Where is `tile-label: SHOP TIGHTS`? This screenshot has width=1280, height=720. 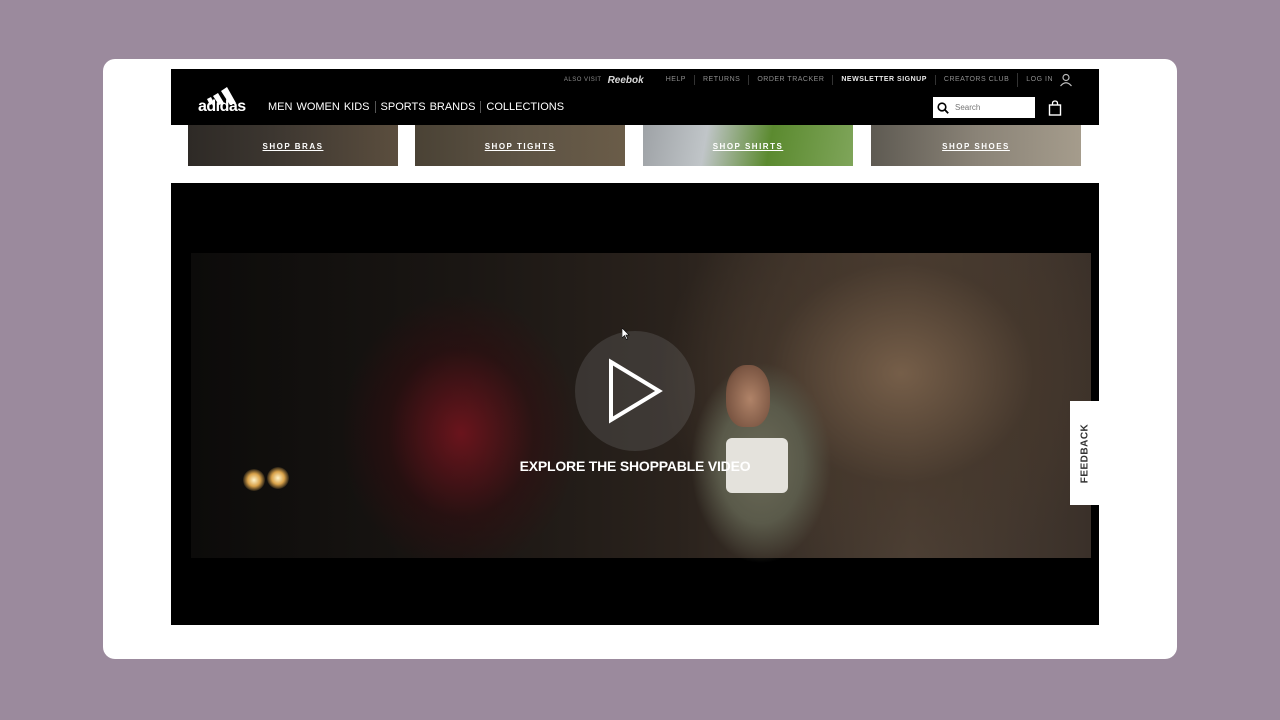
tile-label: SHOP TIGHTS is located at coordinates (520, 146).